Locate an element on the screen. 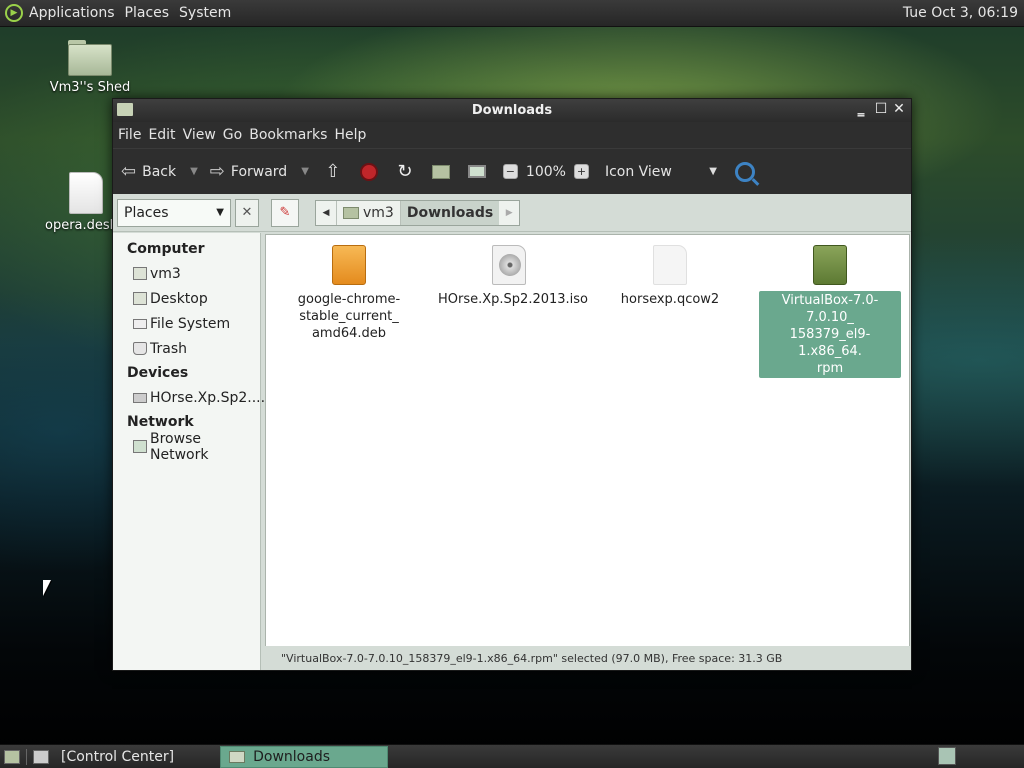  zoom-out-icon: − is located at coordinates (510, 171).